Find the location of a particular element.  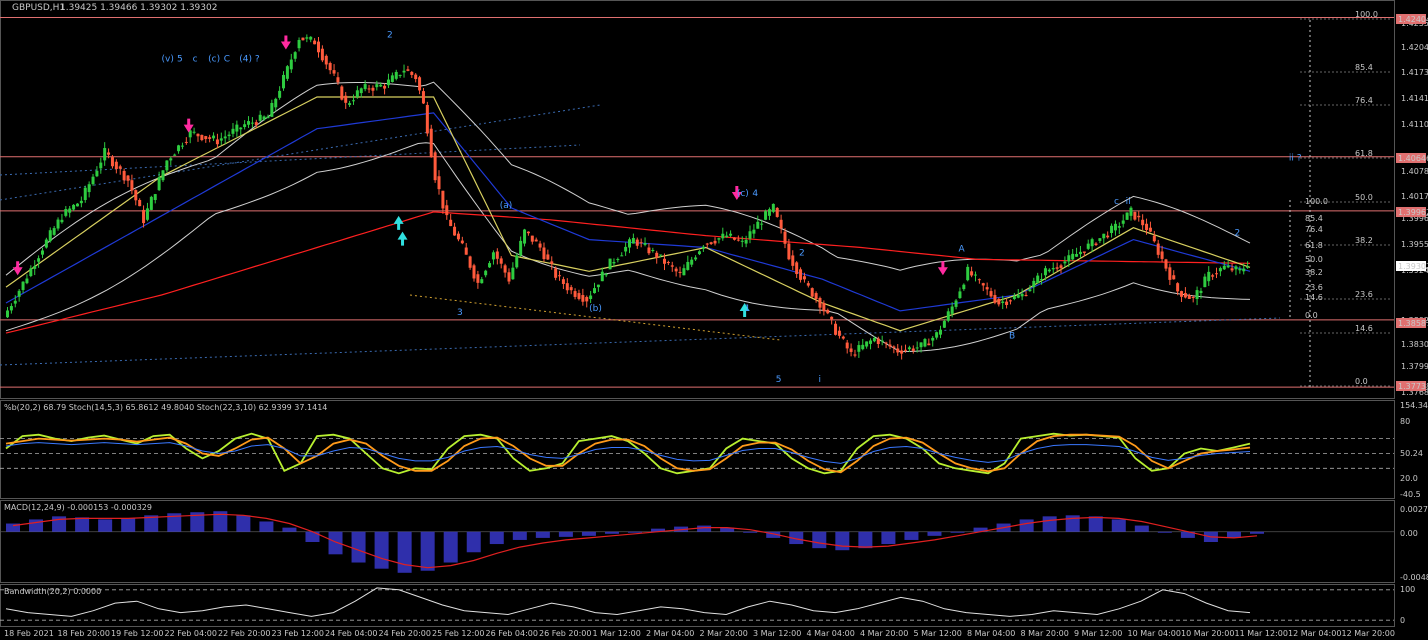

arrow-up-icon is located at coordinates (398, 222).